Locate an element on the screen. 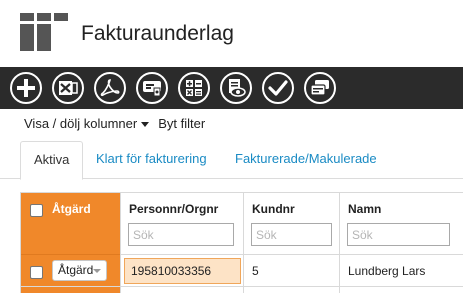  excel-export-button is located at coordinates (68, 88).